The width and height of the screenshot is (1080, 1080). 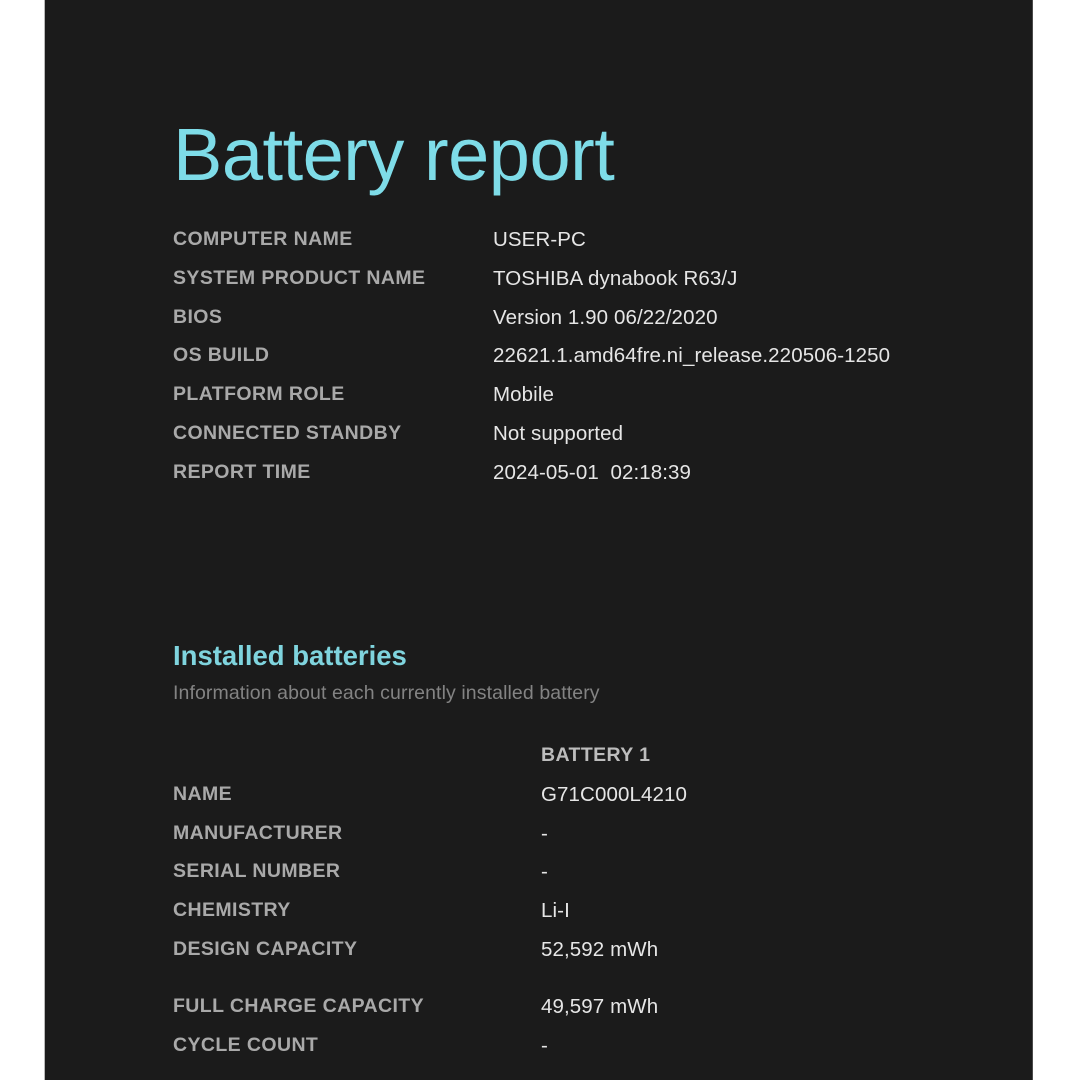 What do you see at coordinates (614, 794) in the screenshot?
I see `battery-value-name: G71C000L4210` at bounding box center [614, 794].